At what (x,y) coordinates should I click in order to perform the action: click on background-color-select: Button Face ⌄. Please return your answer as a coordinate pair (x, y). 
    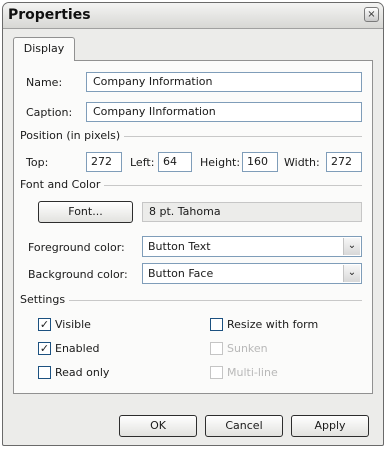
    Looking at the image, I should click on (252, 273).